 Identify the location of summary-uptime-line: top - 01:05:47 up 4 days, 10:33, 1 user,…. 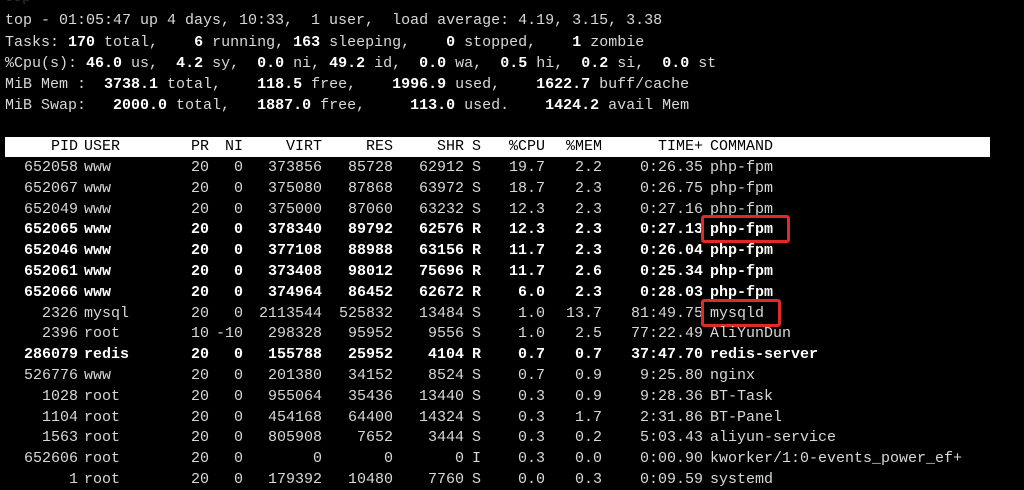
(334, 20).